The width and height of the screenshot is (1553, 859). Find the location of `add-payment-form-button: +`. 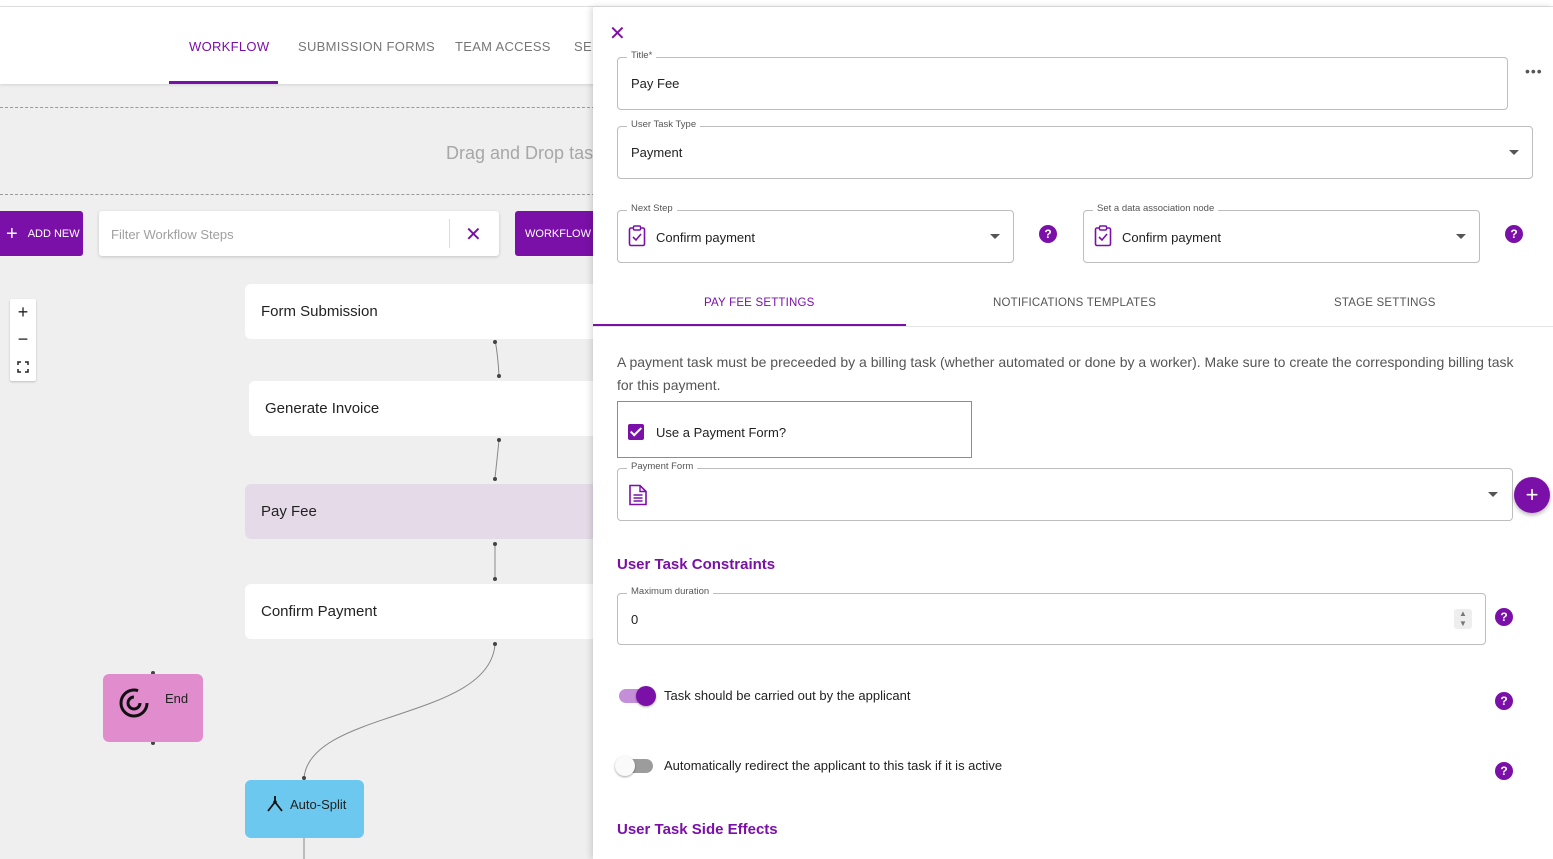

add-payment-form-button: + is located at coordinates (1532, 495).